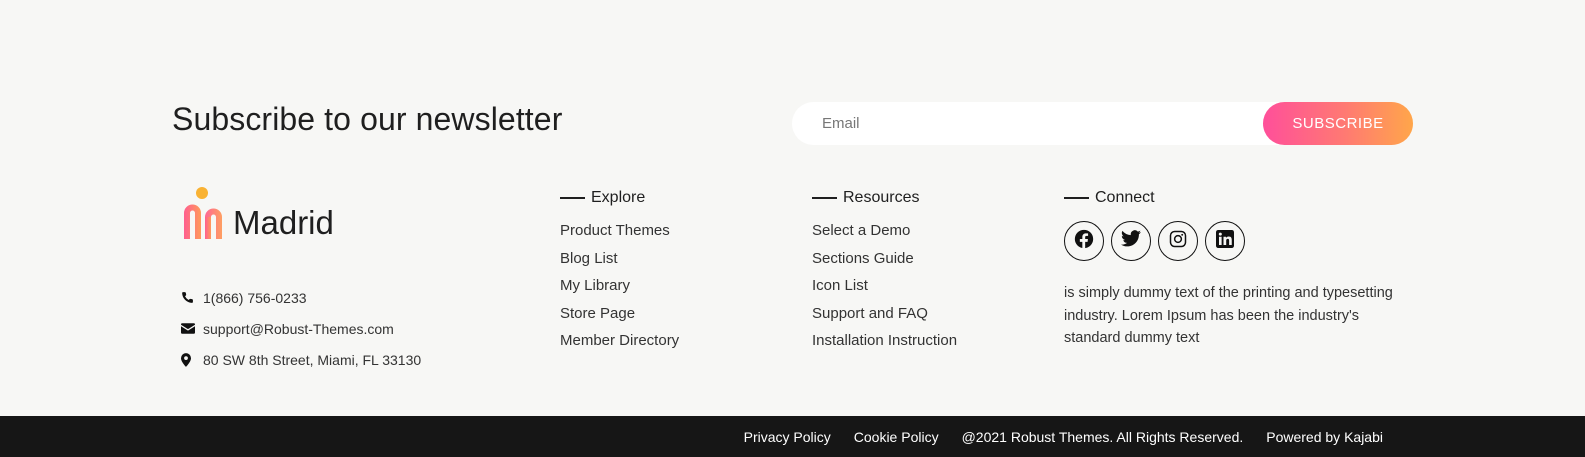 The width and height of the screenshot is (1585, 457). What do you see at coordinates (863, 258) in the screenshot?
I see `resources-link-sections-guide: Sections Guide` at bounding box center [863, 258].